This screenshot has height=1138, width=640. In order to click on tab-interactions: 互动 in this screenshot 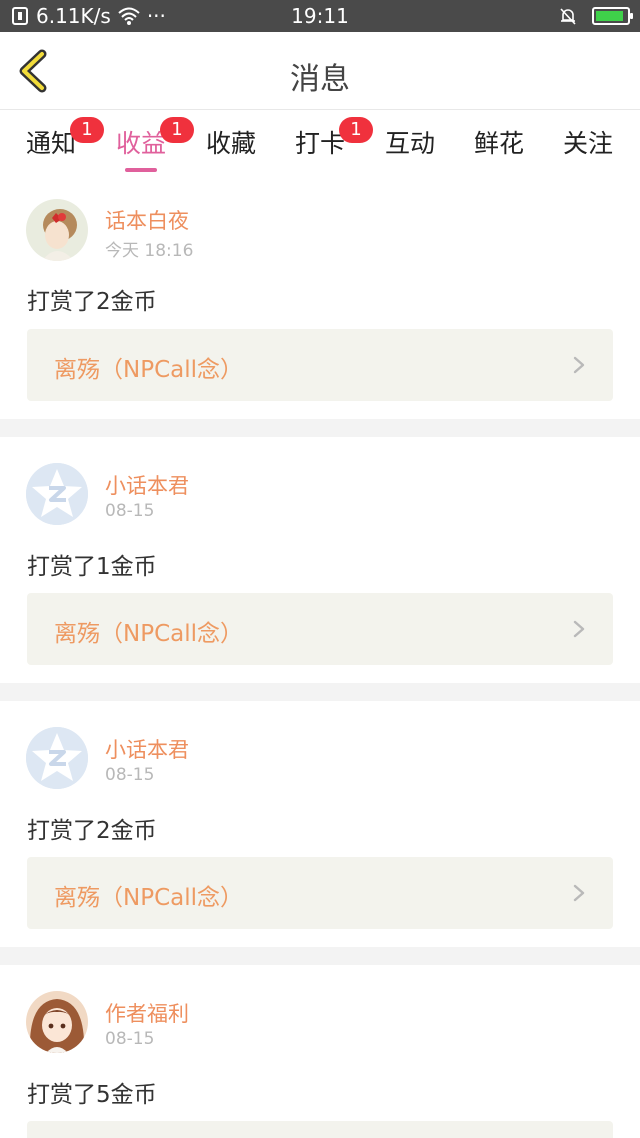, I will do `click(410, 142)`.